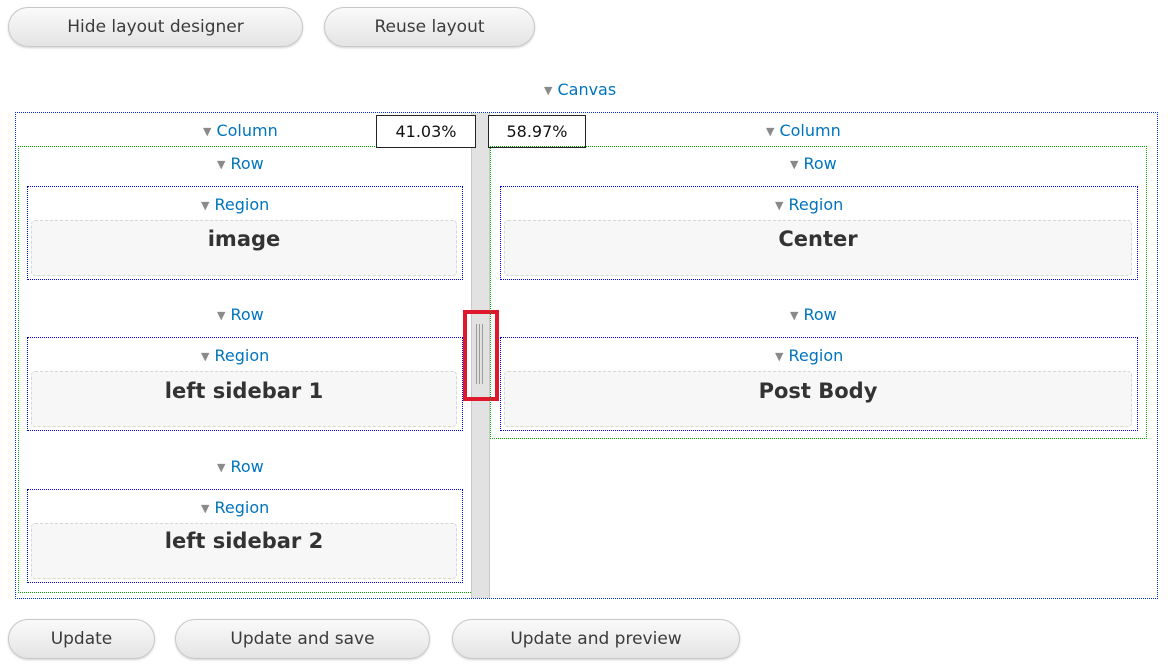 The image size is (1168, 666). Describe the element at coordinates (244, 391) in the screenshot. I see `region-name: left sidebar 1` at that location.